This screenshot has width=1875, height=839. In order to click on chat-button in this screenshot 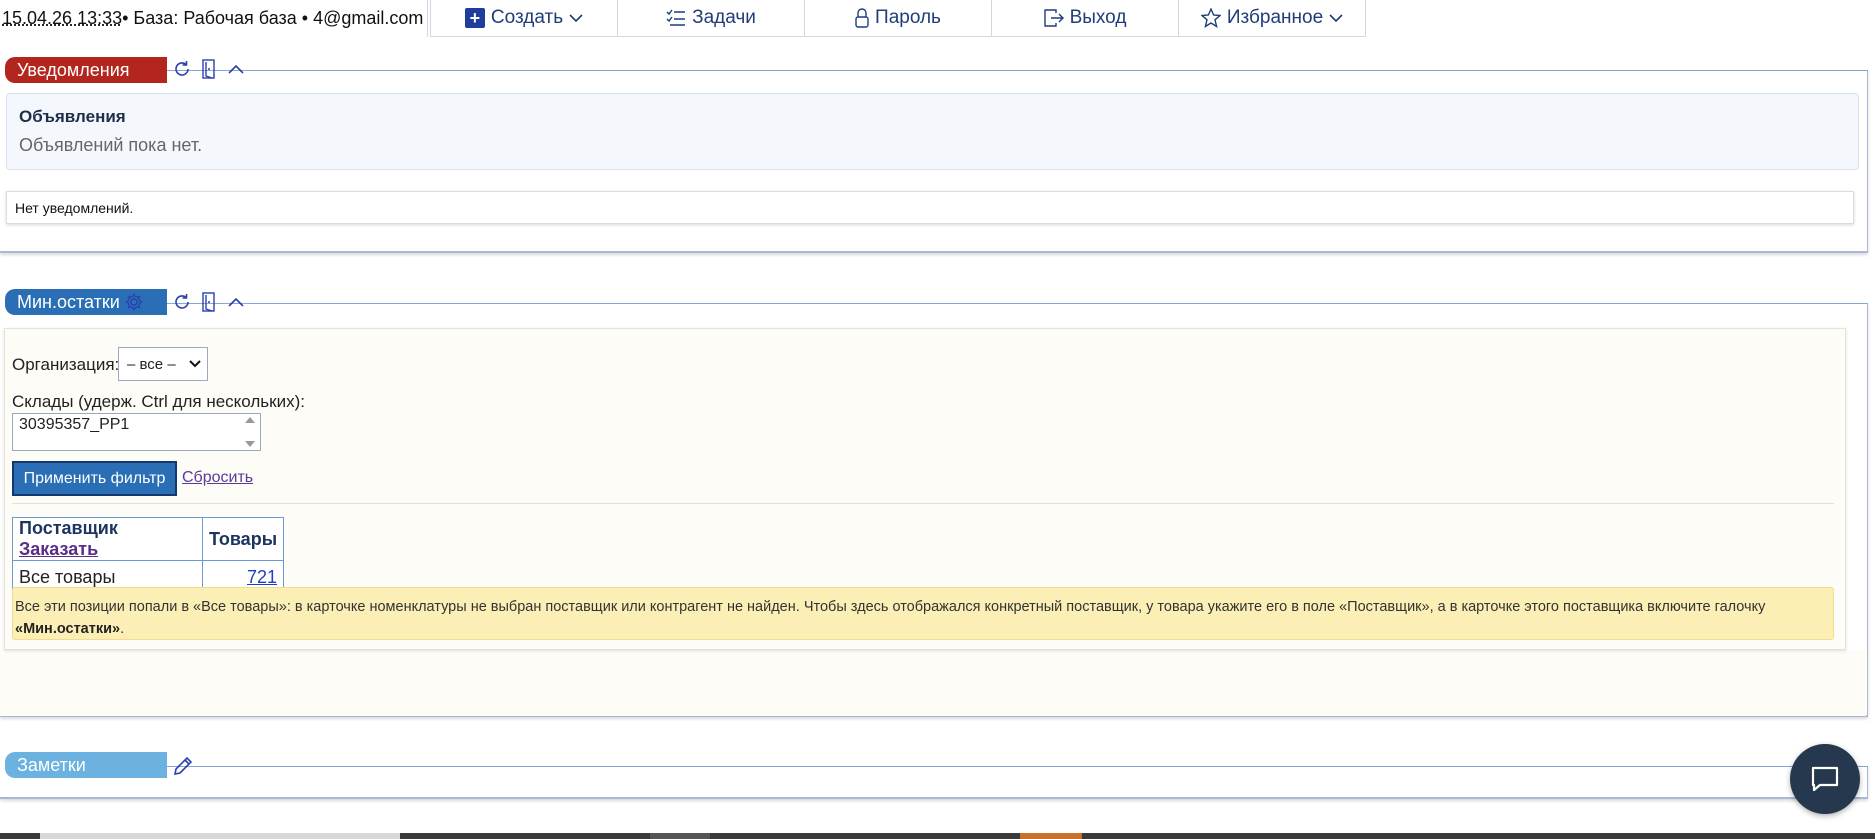, I will do `click(1825, 779)`.